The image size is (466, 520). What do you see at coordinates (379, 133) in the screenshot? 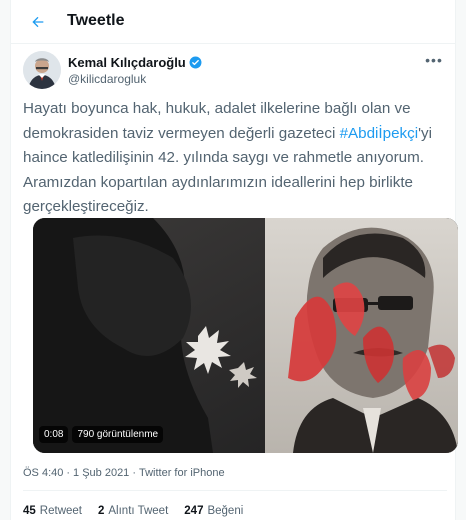
I see `hashtag-link: #Abdiİpekçi` at bounding box center [379, 133].